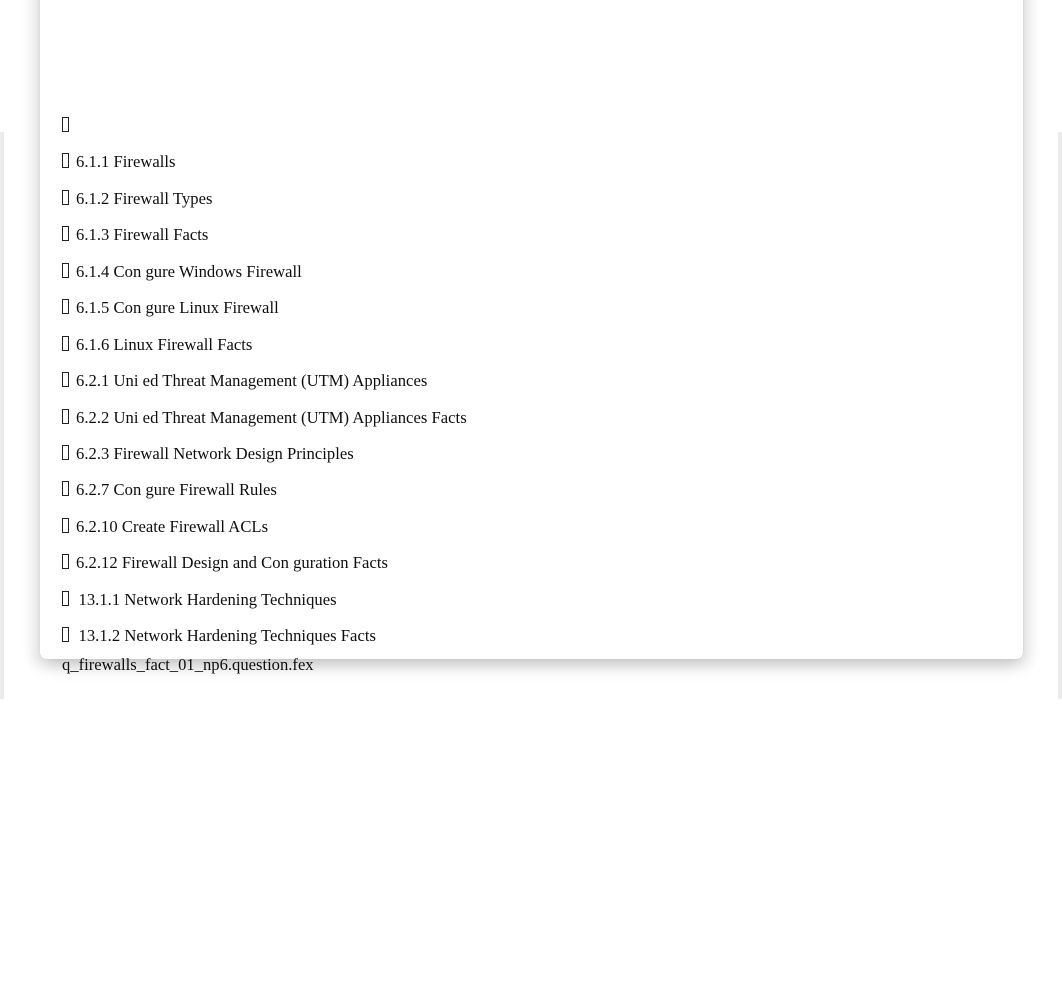 The width and height of the screenshot is (1062, 1006). I want to click on footer-filename: q_firewalls_fact_01_np6.question.fex, so click(188, 664).